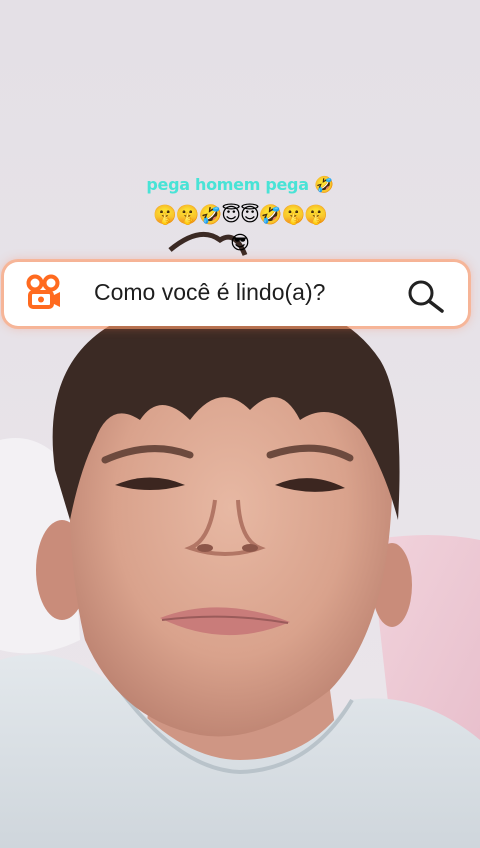 Image resolution: width=480 pixels, height=848 pixels. Describe the element at coordinates (240, 215) in the screenshot. I see `caption-line-2: 🤫🤫🤣😇😇🤣🤫🤫` at that location.